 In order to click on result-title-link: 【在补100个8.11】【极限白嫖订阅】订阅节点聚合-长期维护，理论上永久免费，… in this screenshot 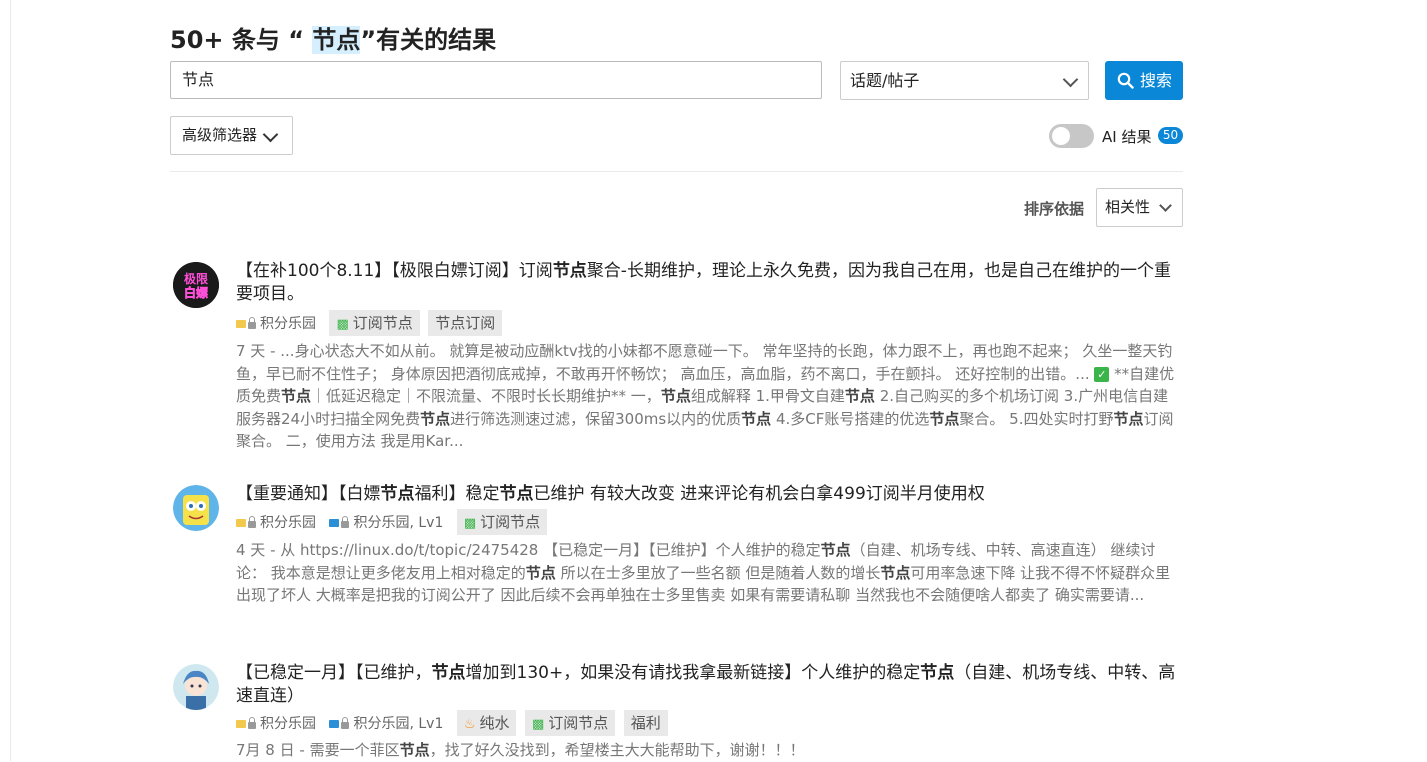, I will do `click(709, 283)`.